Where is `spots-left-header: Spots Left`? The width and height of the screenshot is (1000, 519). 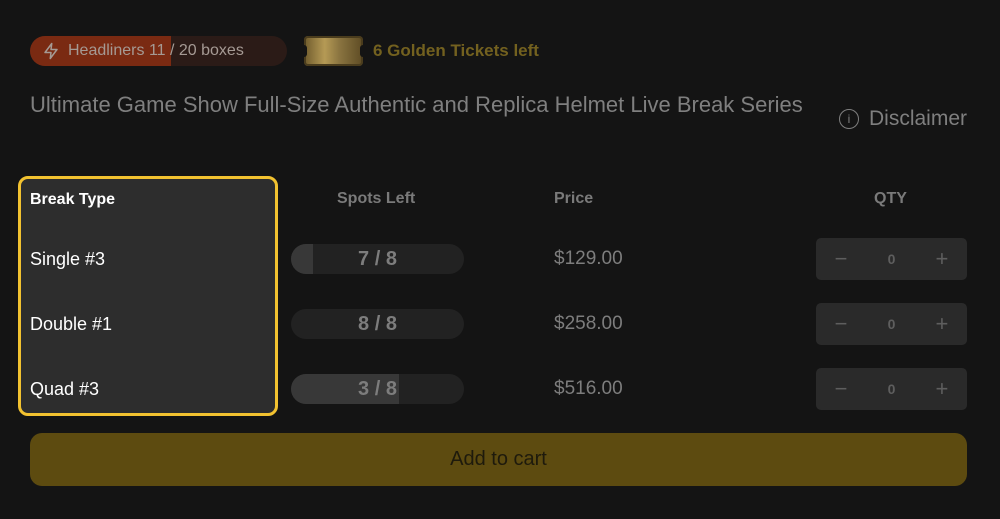
spots-left-header: Spots Left is located at coordinates (376, 198).